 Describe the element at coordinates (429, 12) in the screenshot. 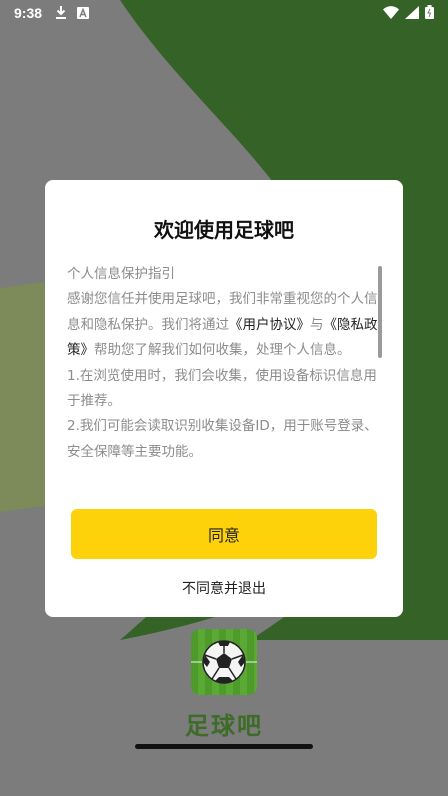

I see `battery-icon` at that location.